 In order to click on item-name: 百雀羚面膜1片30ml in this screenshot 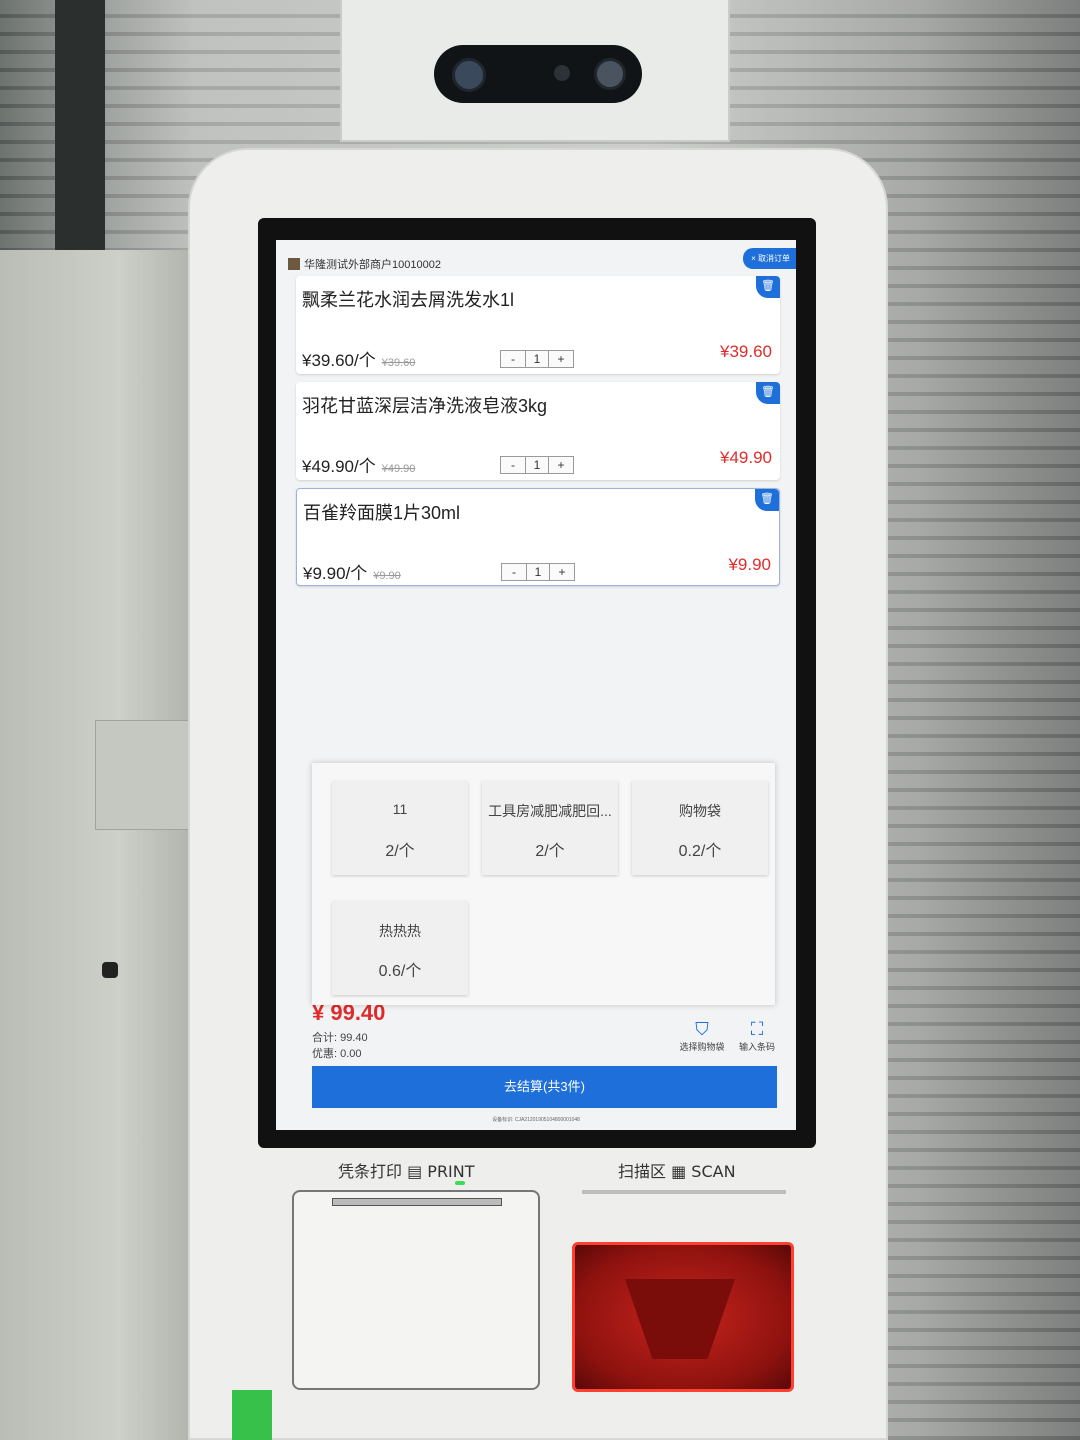, I will do `click(382, 513)`.